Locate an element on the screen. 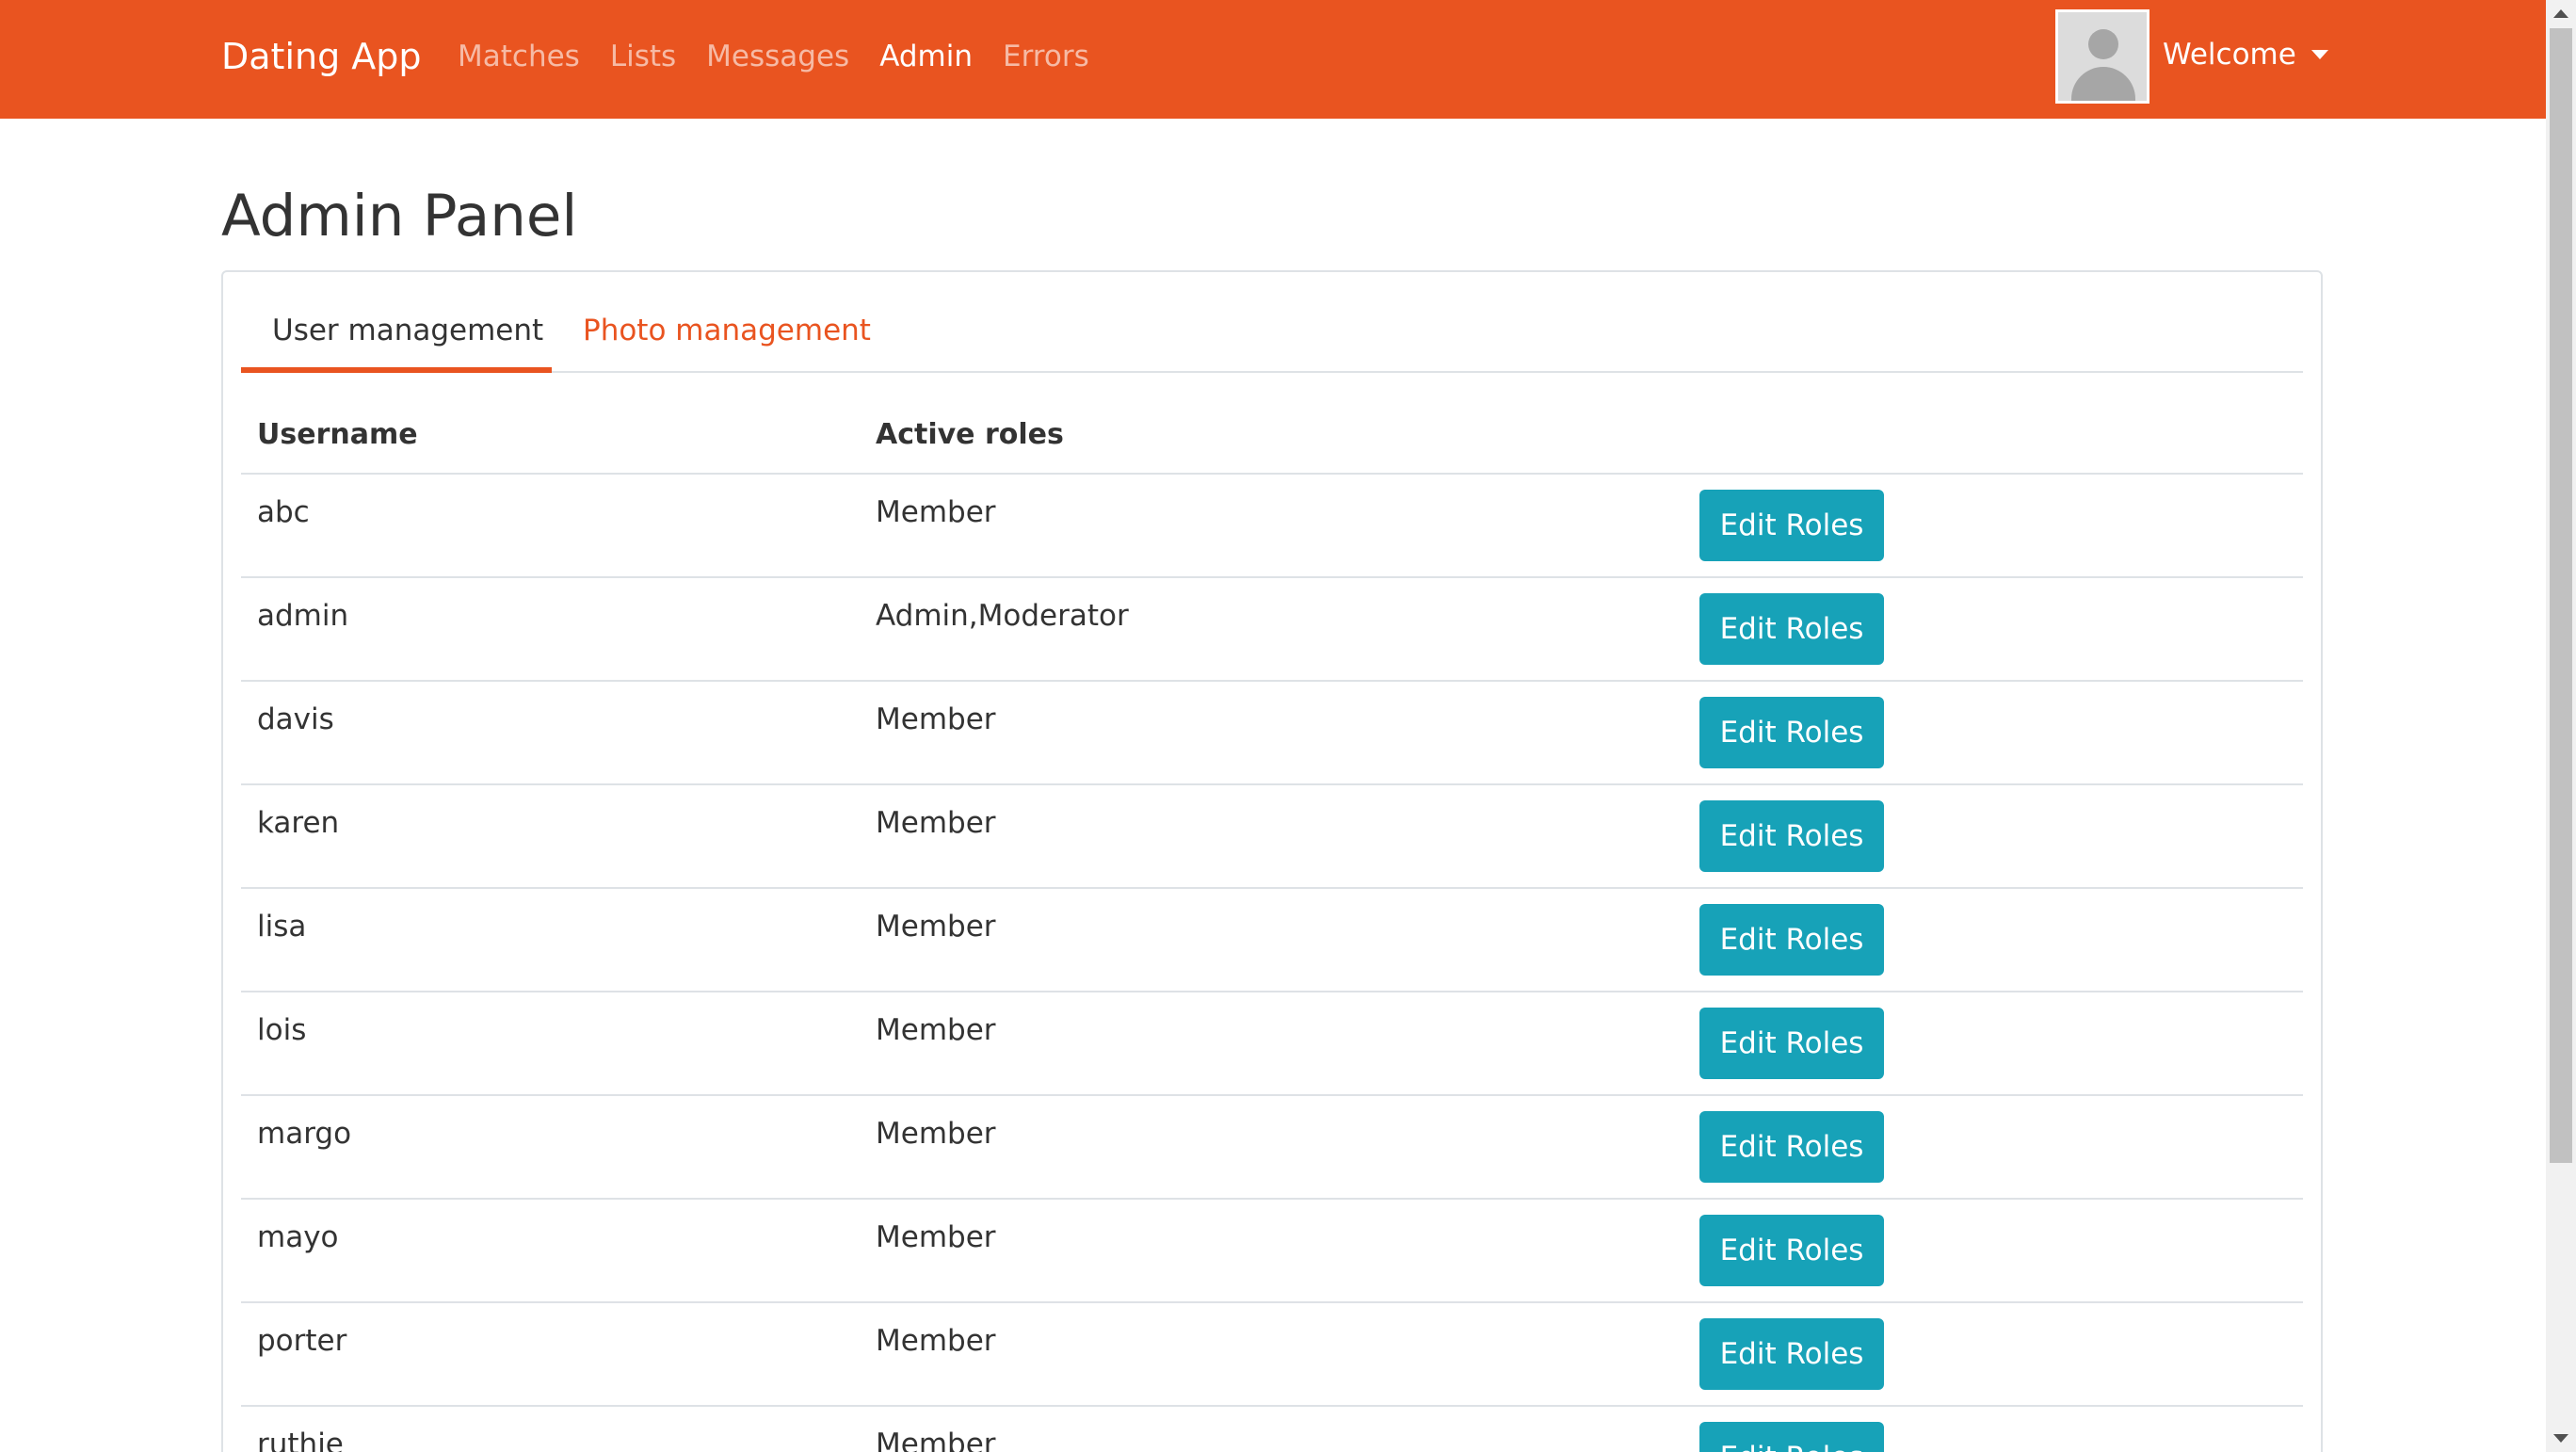 This screenshot has height=1452, width=2576. nav-link-matches: Matches is located at coordinates (519, 56).